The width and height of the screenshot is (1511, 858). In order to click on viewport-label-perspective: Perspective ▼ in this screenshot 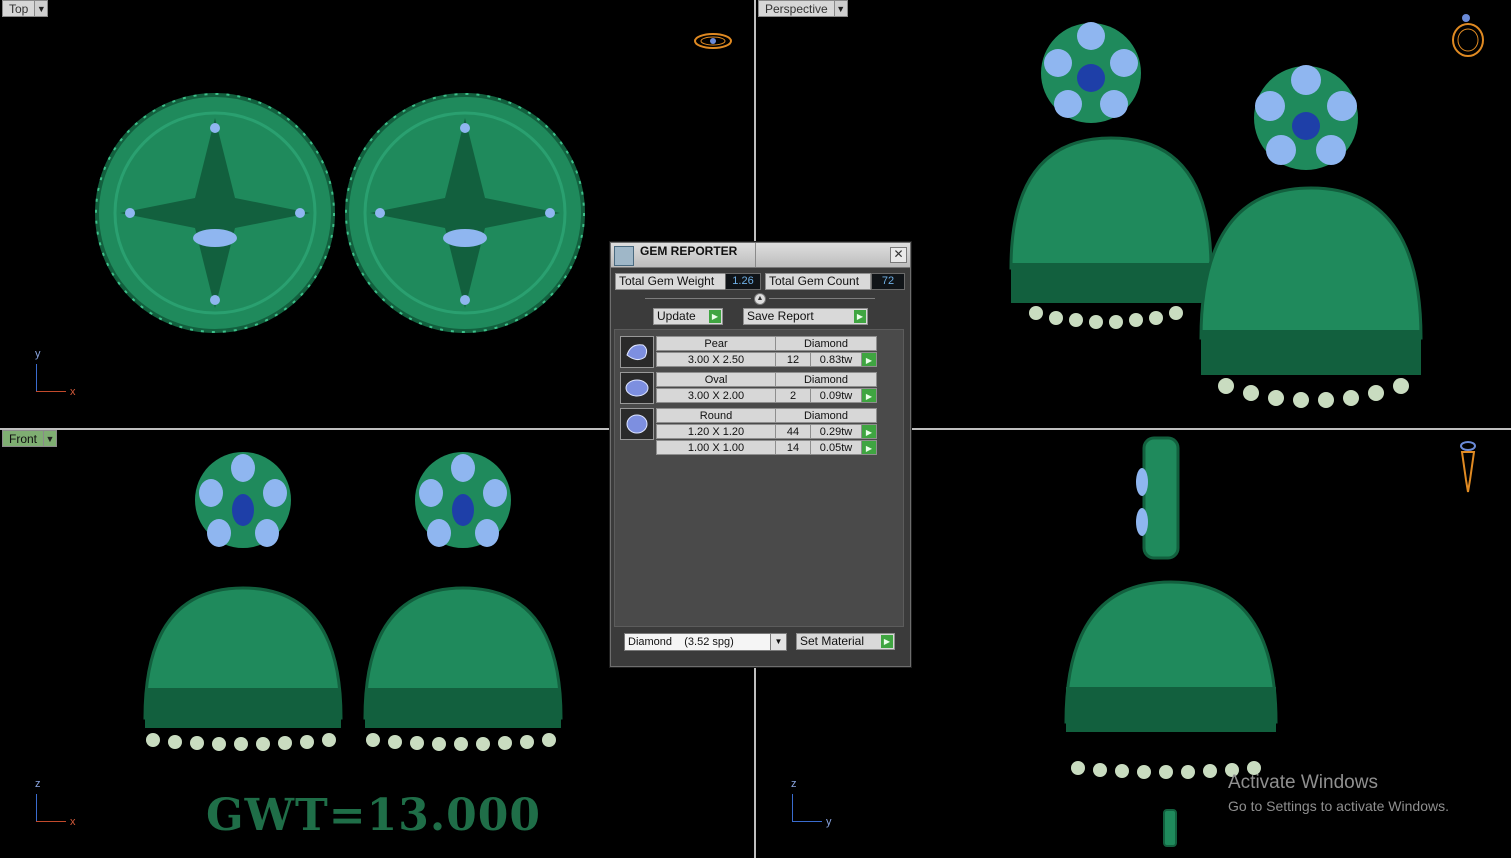, I will do `click(803, 8)`.